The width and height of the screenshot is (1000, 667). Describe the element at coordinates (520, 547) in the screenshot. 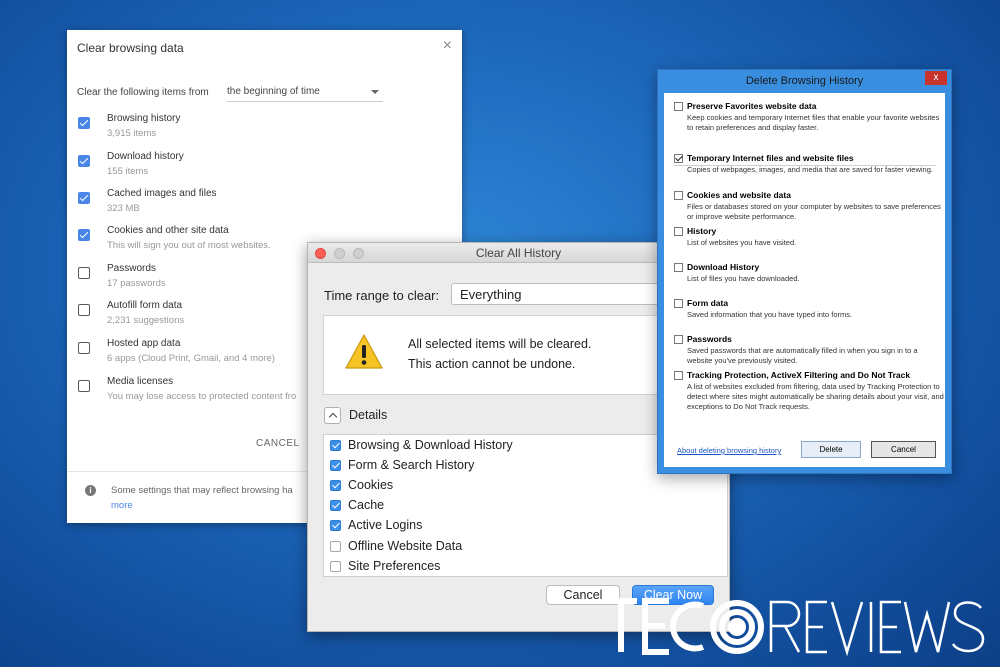

I see `list-item: Offline Website Data` at that location.